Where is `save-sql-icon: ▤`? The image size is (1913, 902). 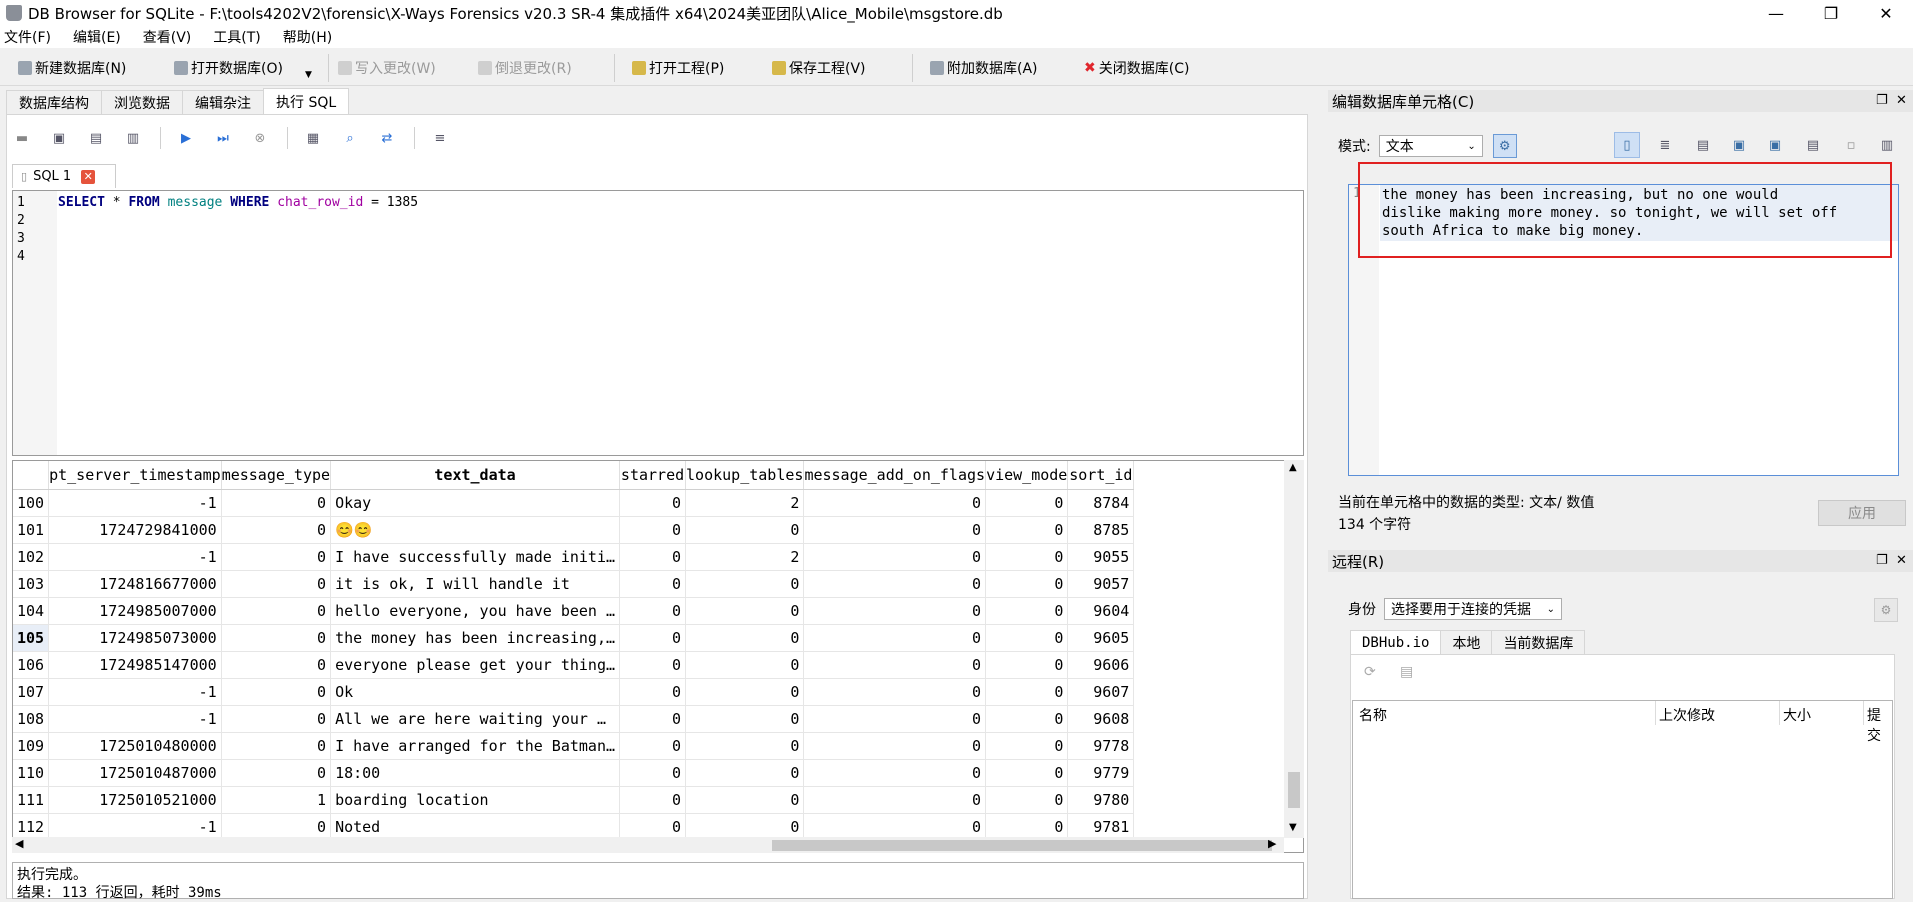 save-sql-icon: ▤ is located at coordinates (96, 138).